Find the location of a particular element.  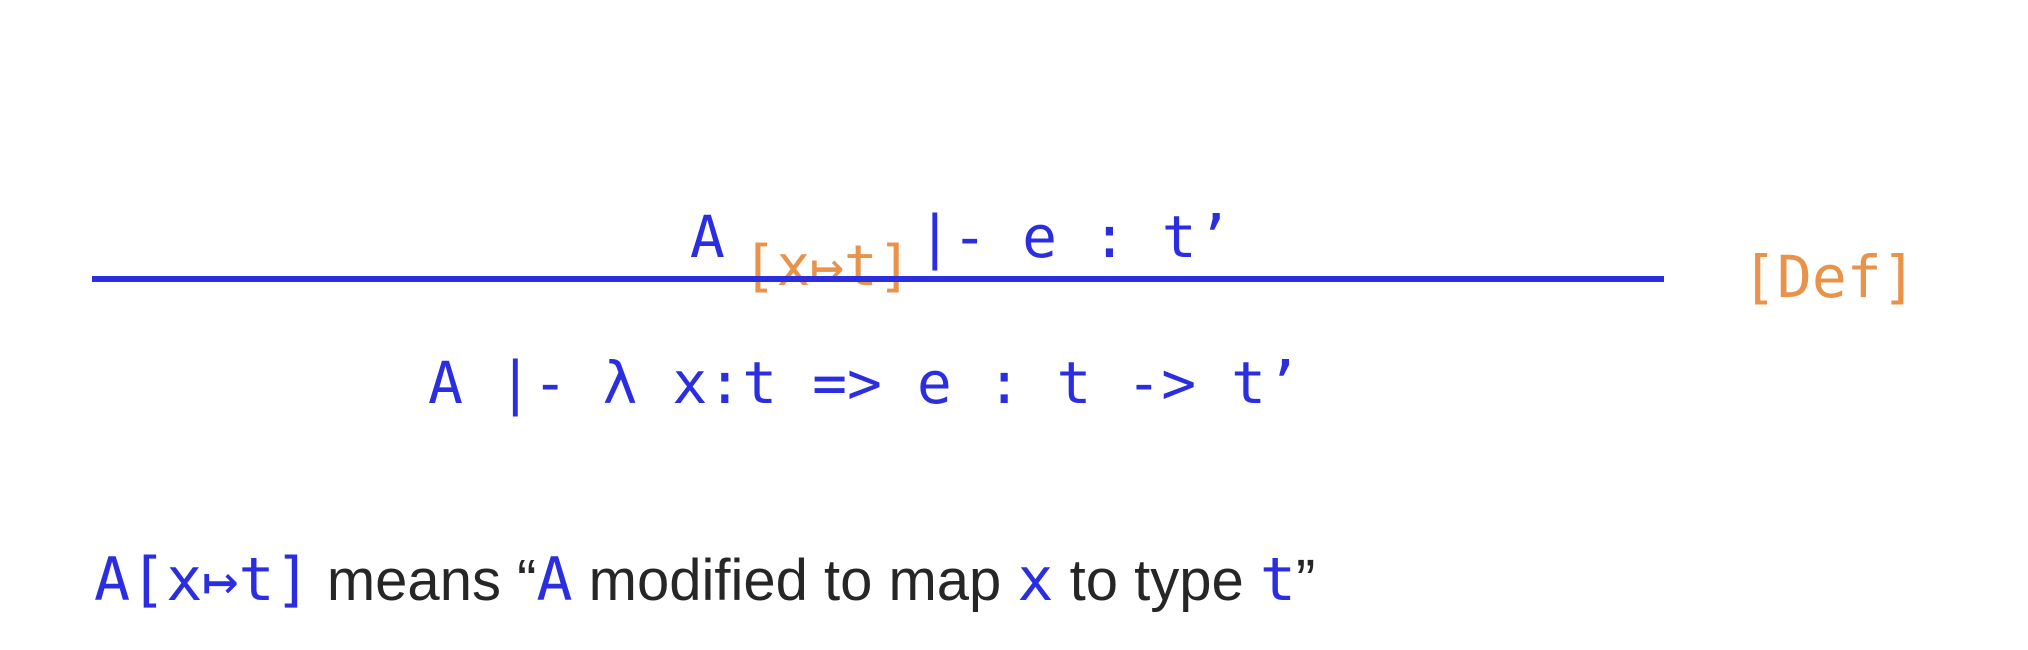

note-type: t is located at coordinates (1277, 580).